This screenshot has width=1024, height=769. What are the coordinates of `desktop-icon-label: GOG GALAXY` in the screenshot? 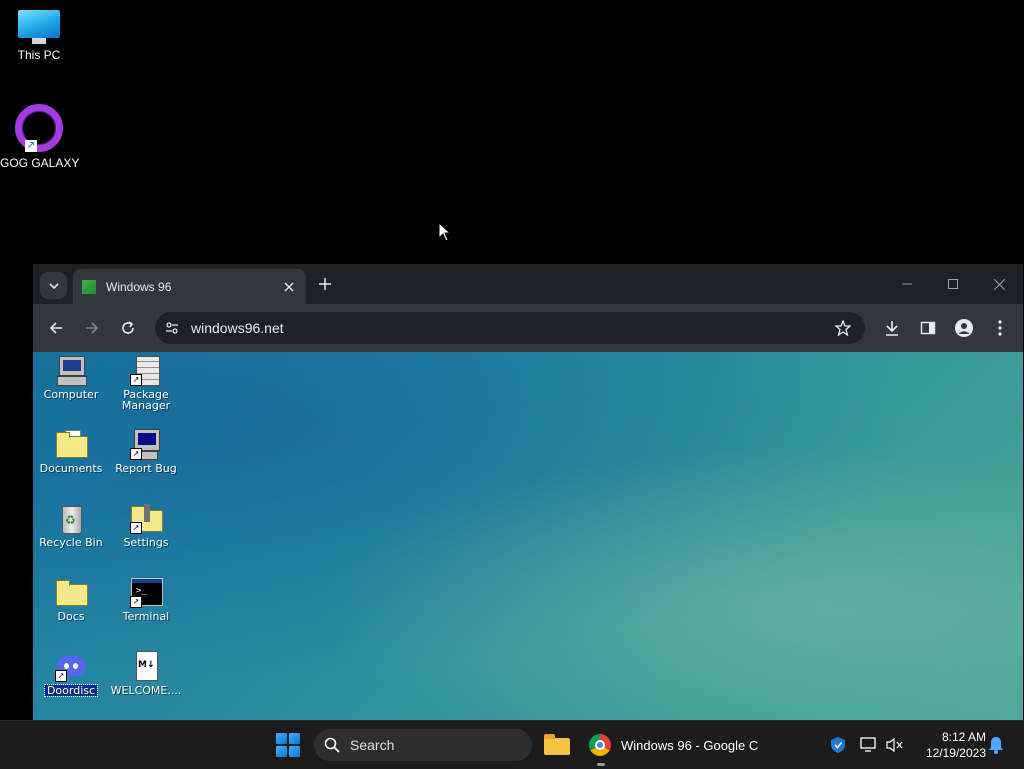 It's located at (40, 163).